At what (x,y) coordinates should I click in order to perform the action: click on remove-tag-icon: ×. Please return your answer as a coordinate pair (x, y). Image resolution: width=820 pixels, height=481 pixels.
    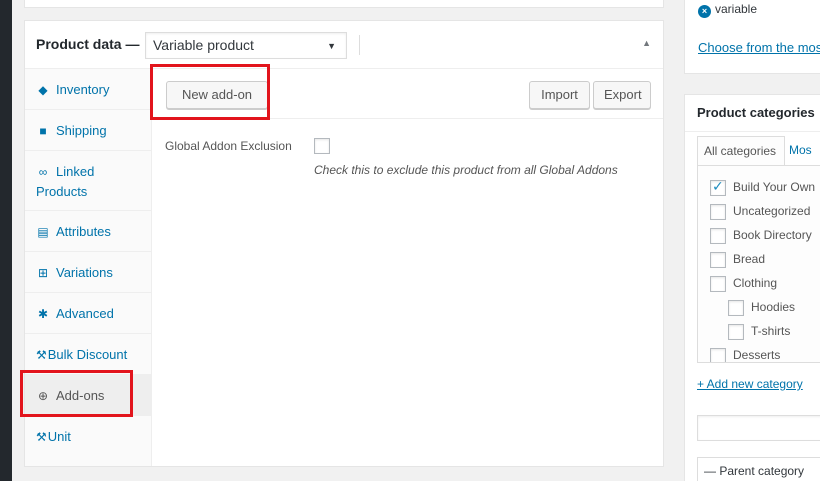
    Looking at the image, I should click on (704, 11).